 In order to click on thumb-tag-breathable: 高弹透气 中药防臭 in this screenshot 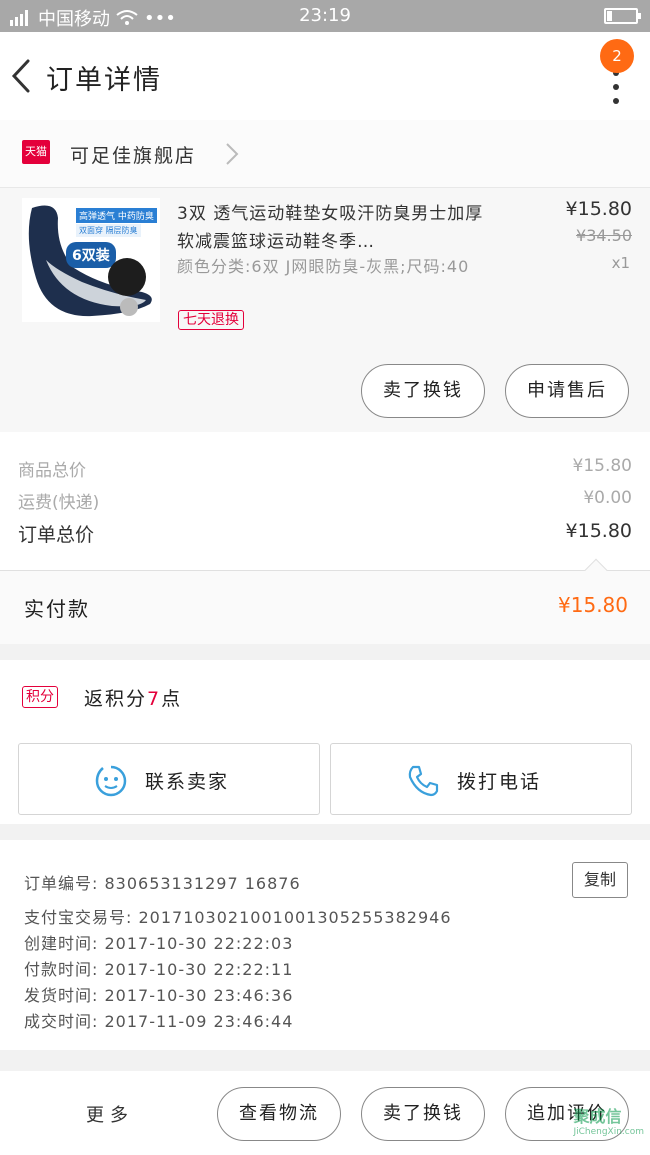, I will do `click(116, 215)`.